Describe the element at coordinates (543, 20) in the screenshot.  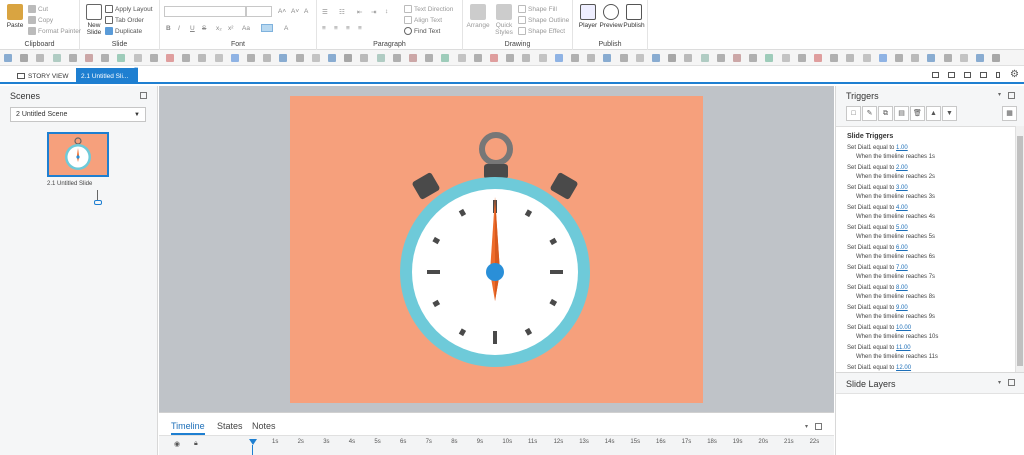
I see `shape-outline-button: Shape Outline` at that location.